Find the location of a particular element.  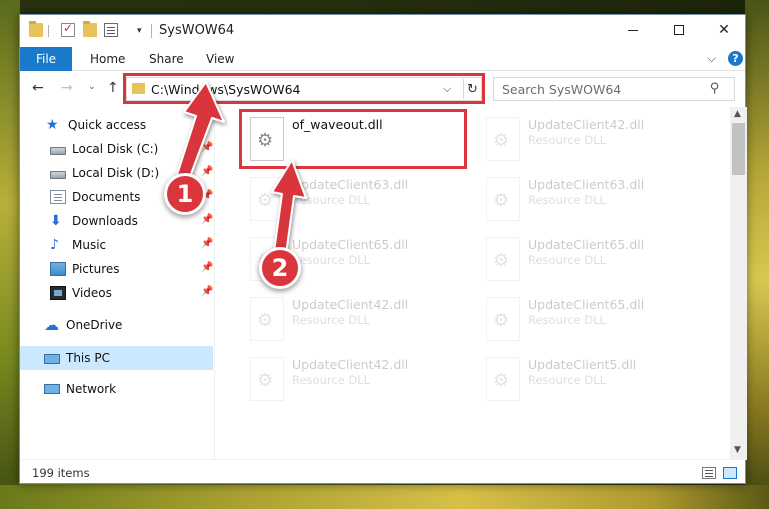

step-2-badge: 2 is located at coordinates (280, 268).